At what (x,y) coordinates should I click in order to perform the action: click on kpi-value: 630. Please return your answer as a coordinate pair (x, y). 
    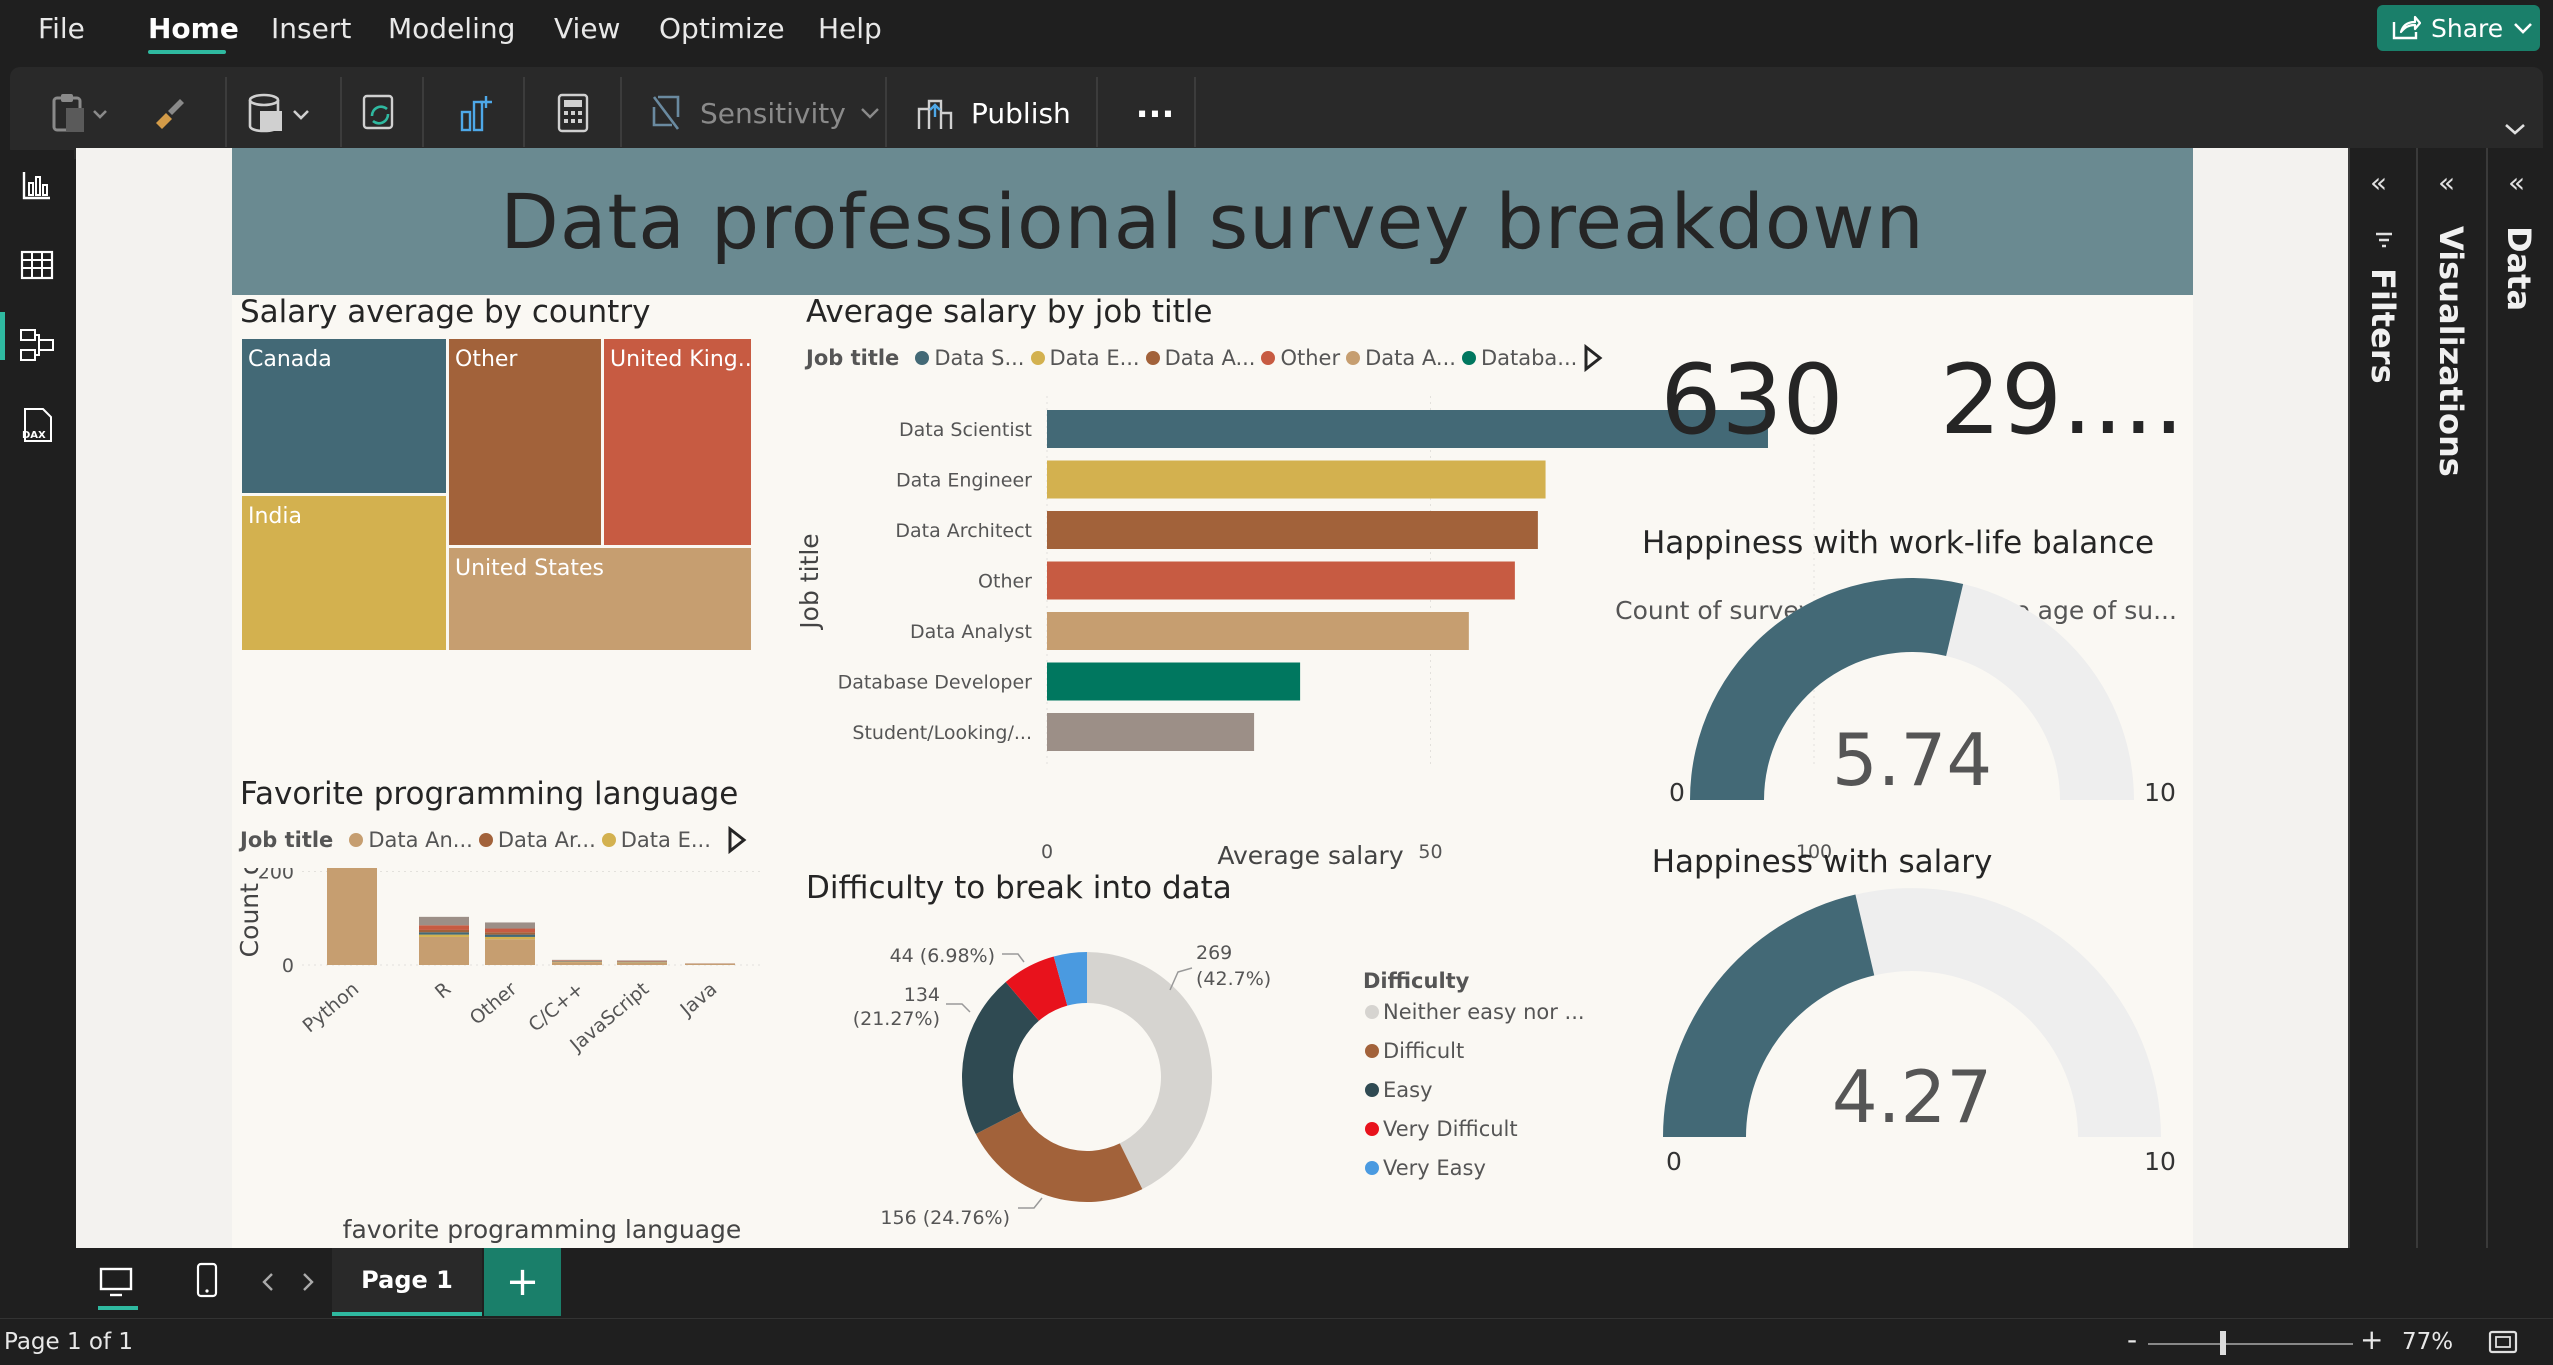
    Looking at the image, I should click on (1752, 400).